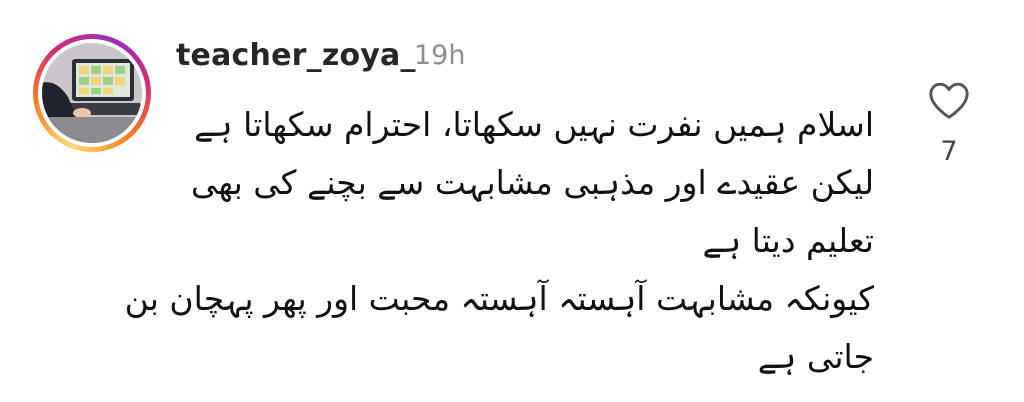  I want to click on comment-username: teacher_zoya_, so click(296, 55).